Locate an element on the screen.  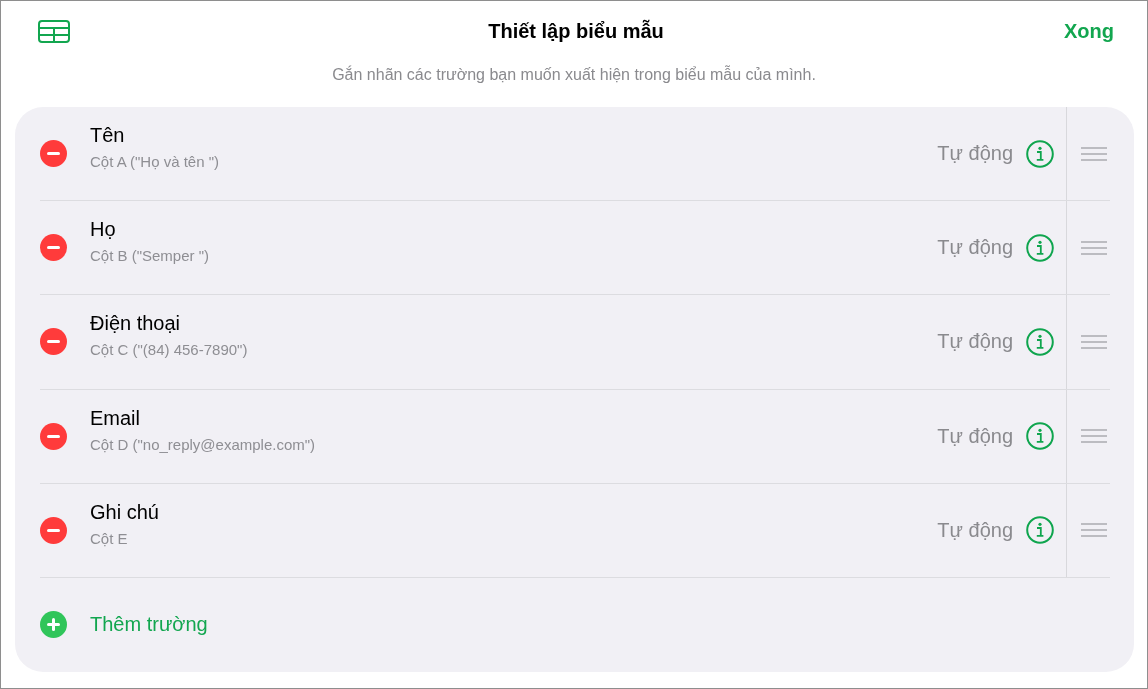
field-label: Tên is located at coordinates (107, 135).